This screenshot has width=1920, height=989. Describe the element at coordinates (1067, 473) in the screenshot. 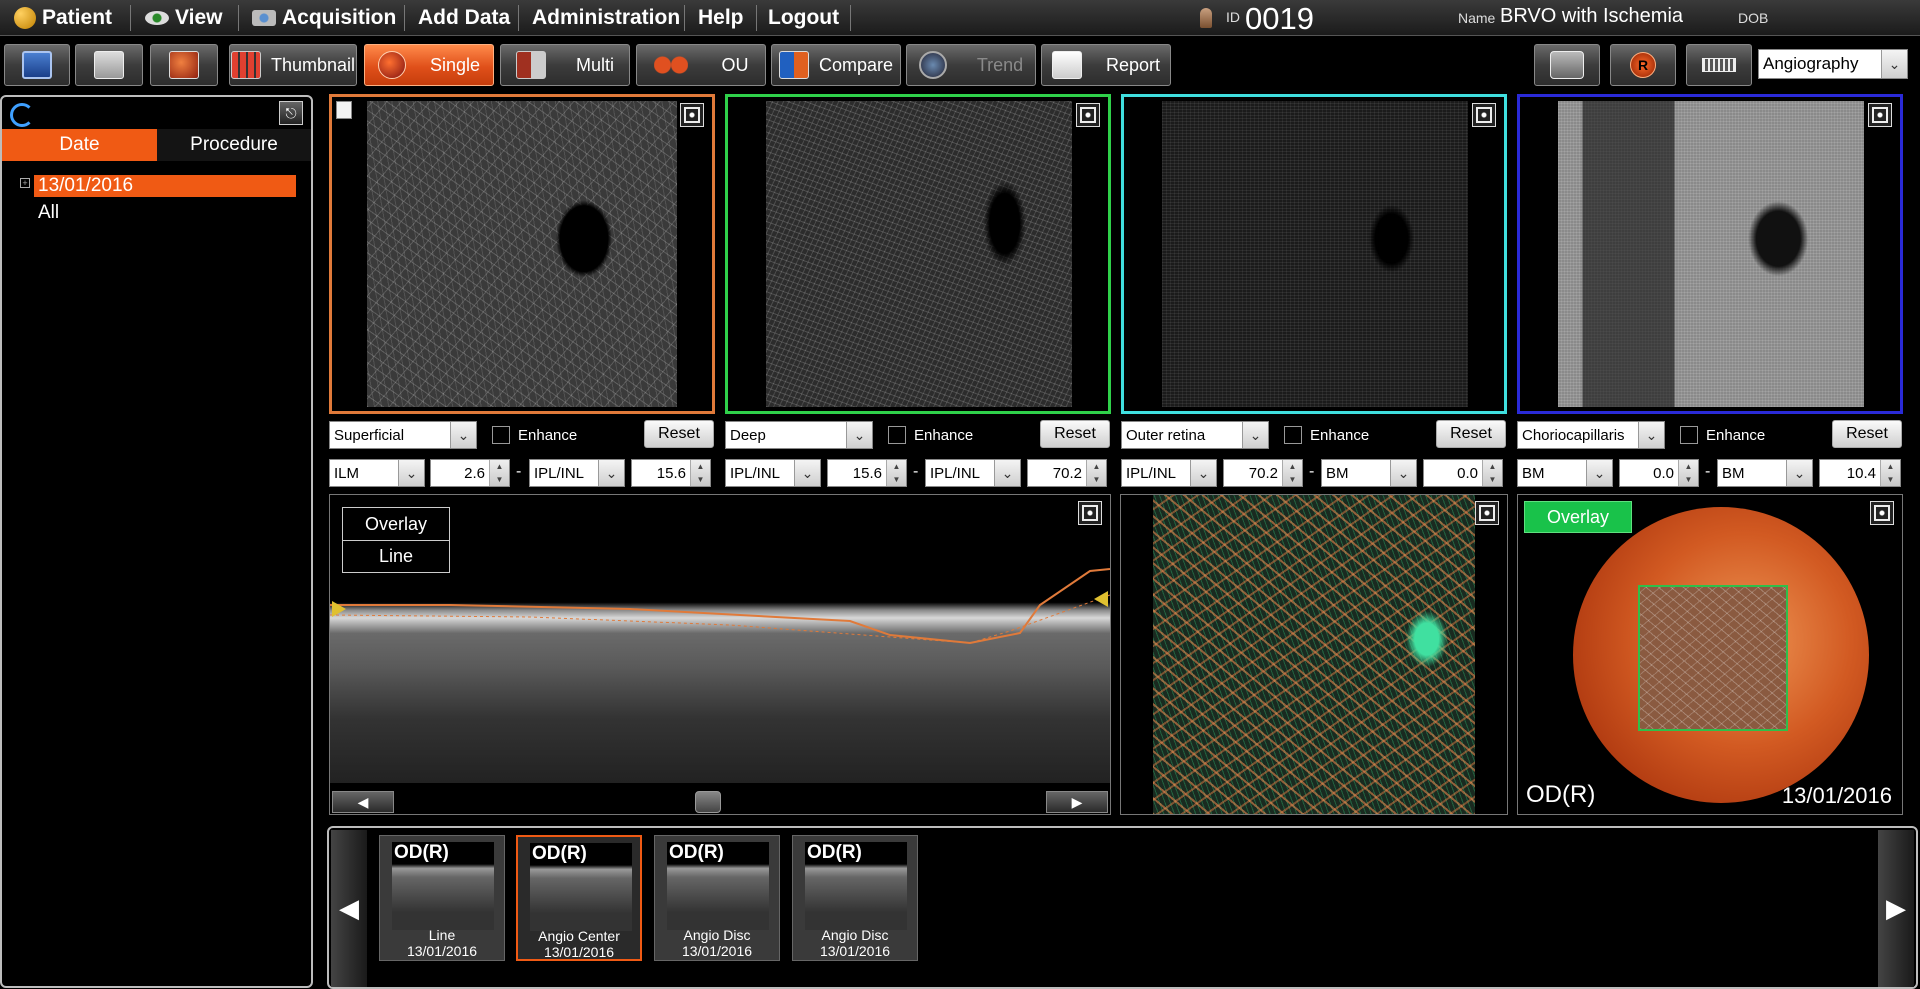

I see `bottom-offset-stepper: 70.2 ▲ ▼` at that location.